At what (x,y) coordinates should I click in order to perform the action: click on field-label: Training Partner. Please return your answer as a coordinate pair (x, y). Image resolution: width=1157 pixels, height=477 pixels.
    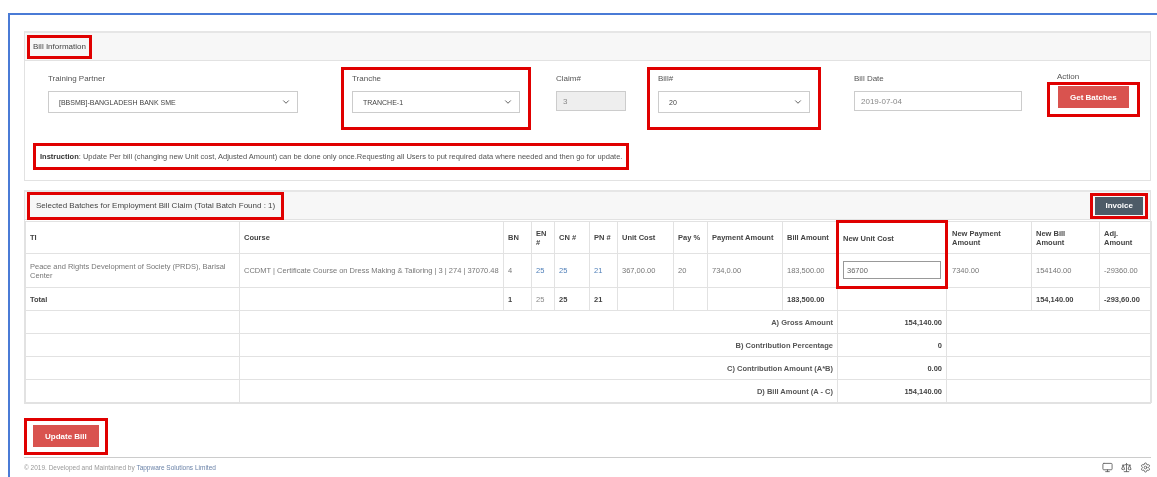
    Looking at the image, I should click on (77, 79).